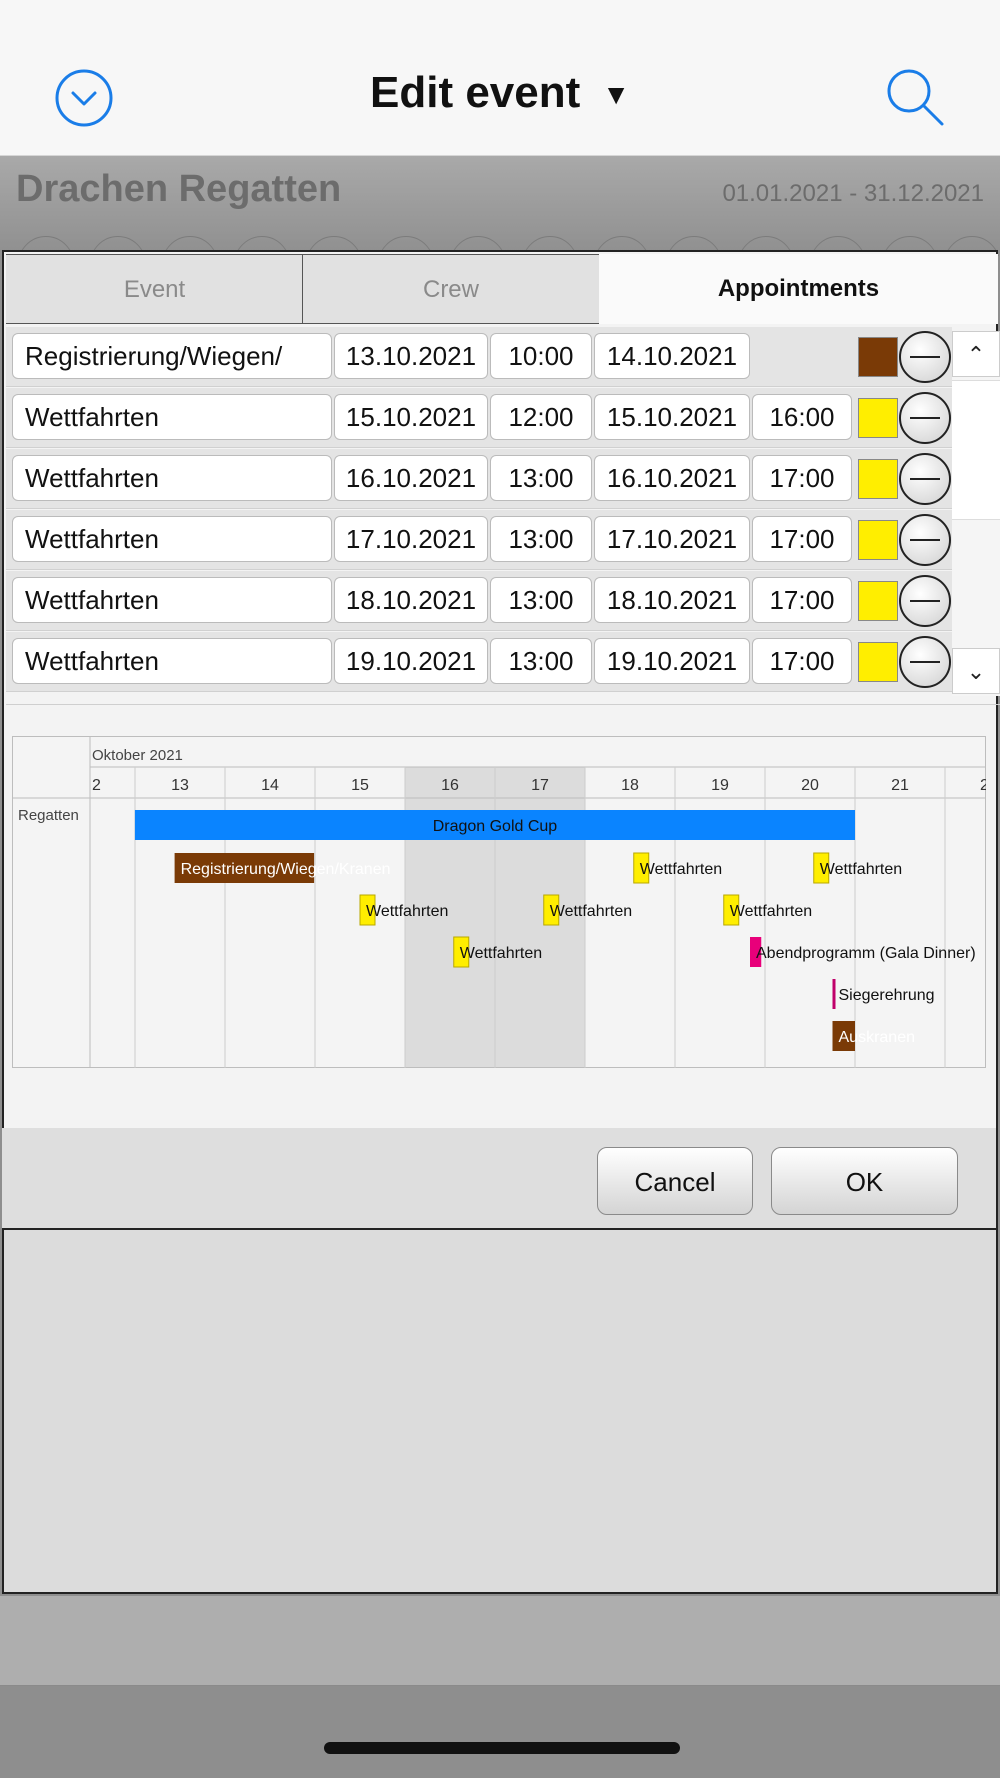  What do you see at coordinates (411, 600) in the screenshot?
I see `start-date-field: 18.10.2021` at bounding box center [411, 600].